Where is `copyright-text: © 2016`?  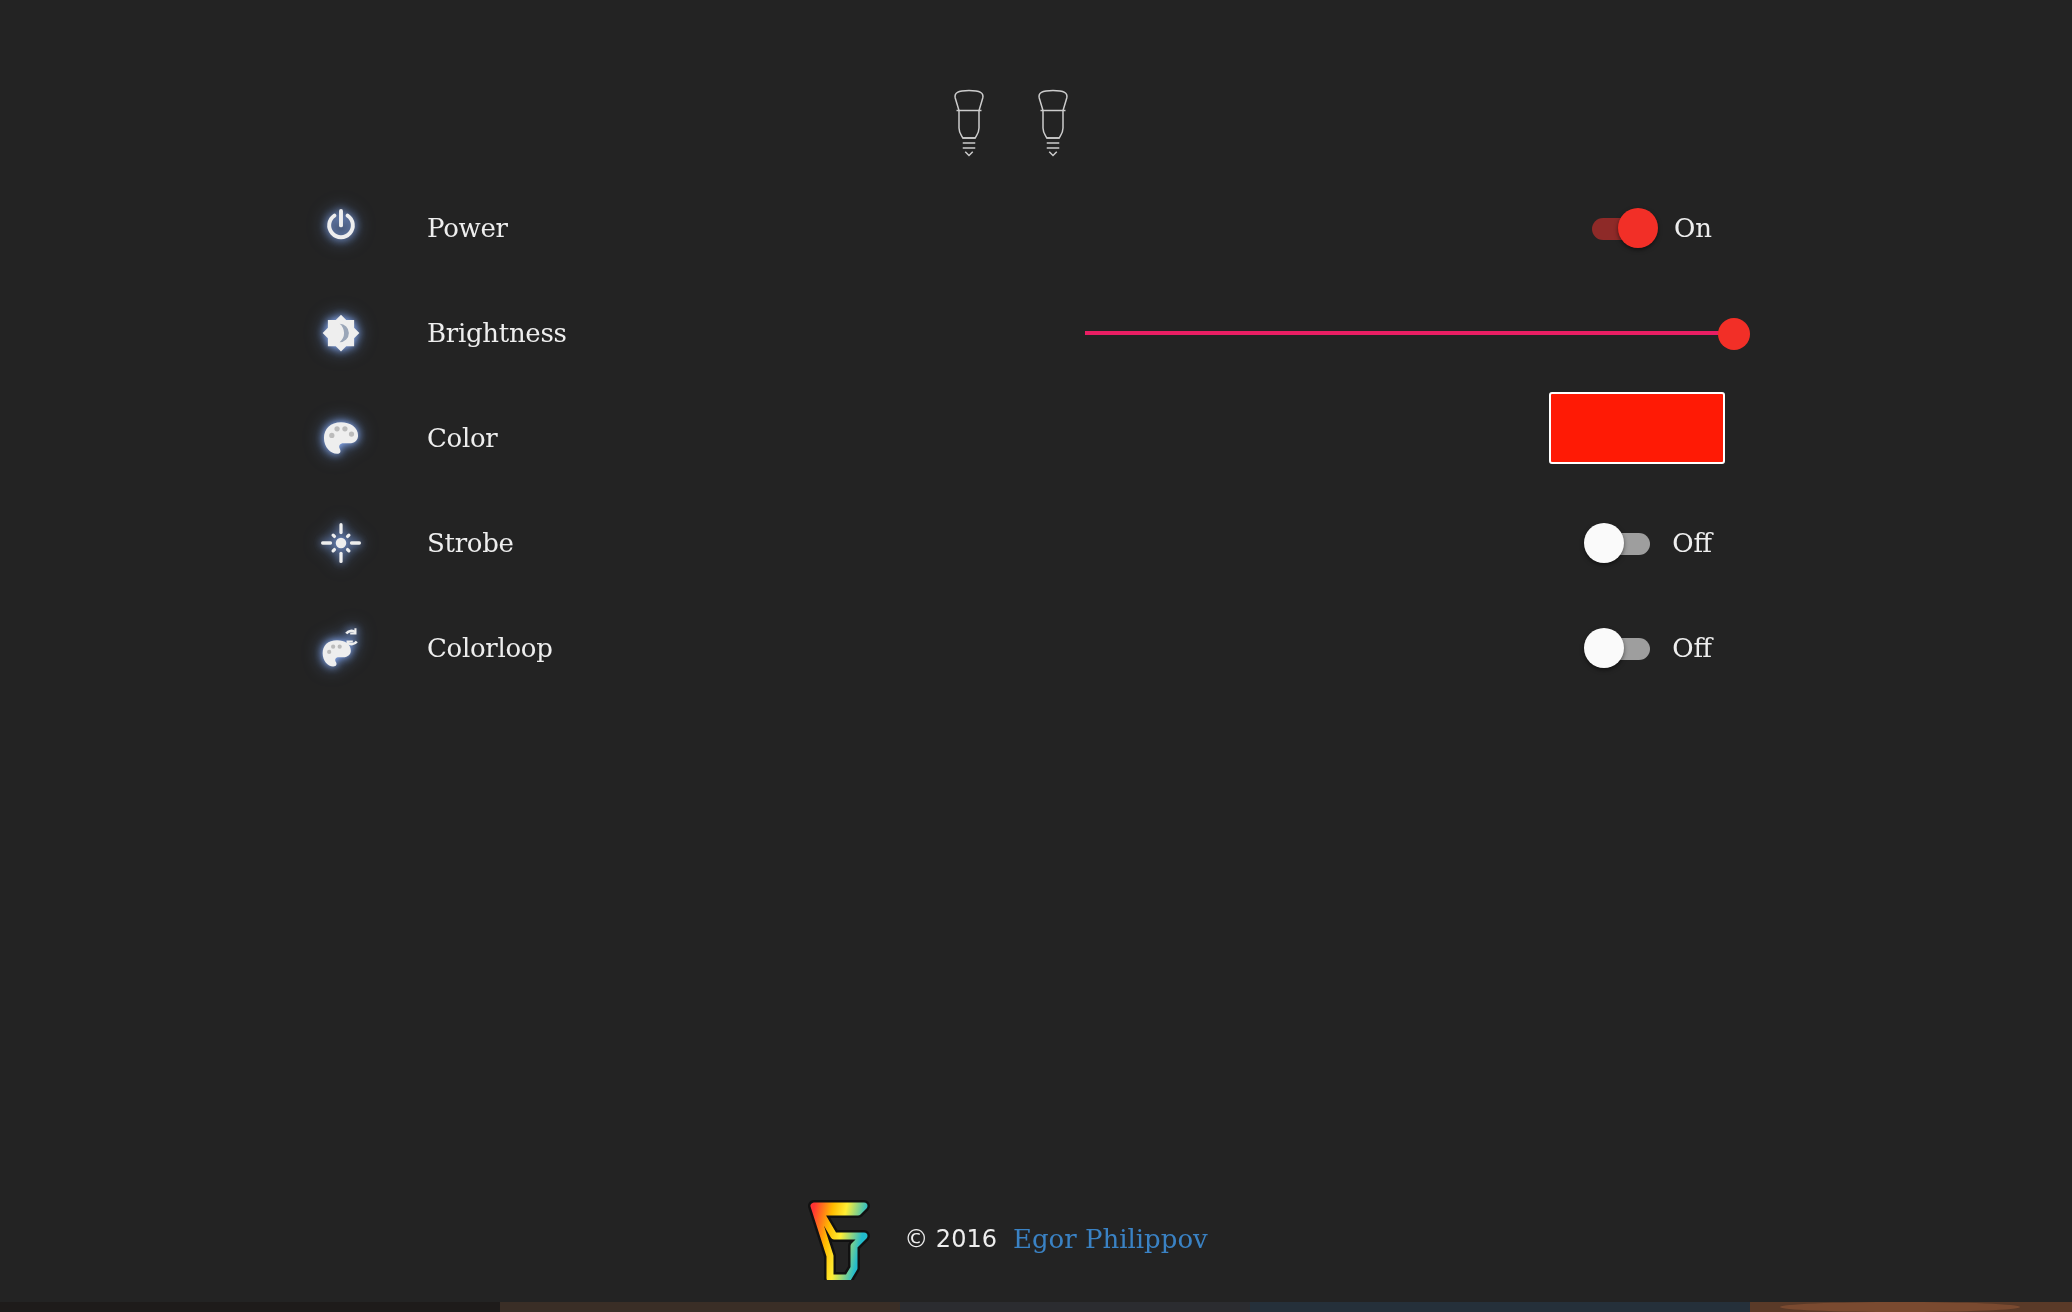 copyright-text: © 2016 is located at coordinates (950, 1239).